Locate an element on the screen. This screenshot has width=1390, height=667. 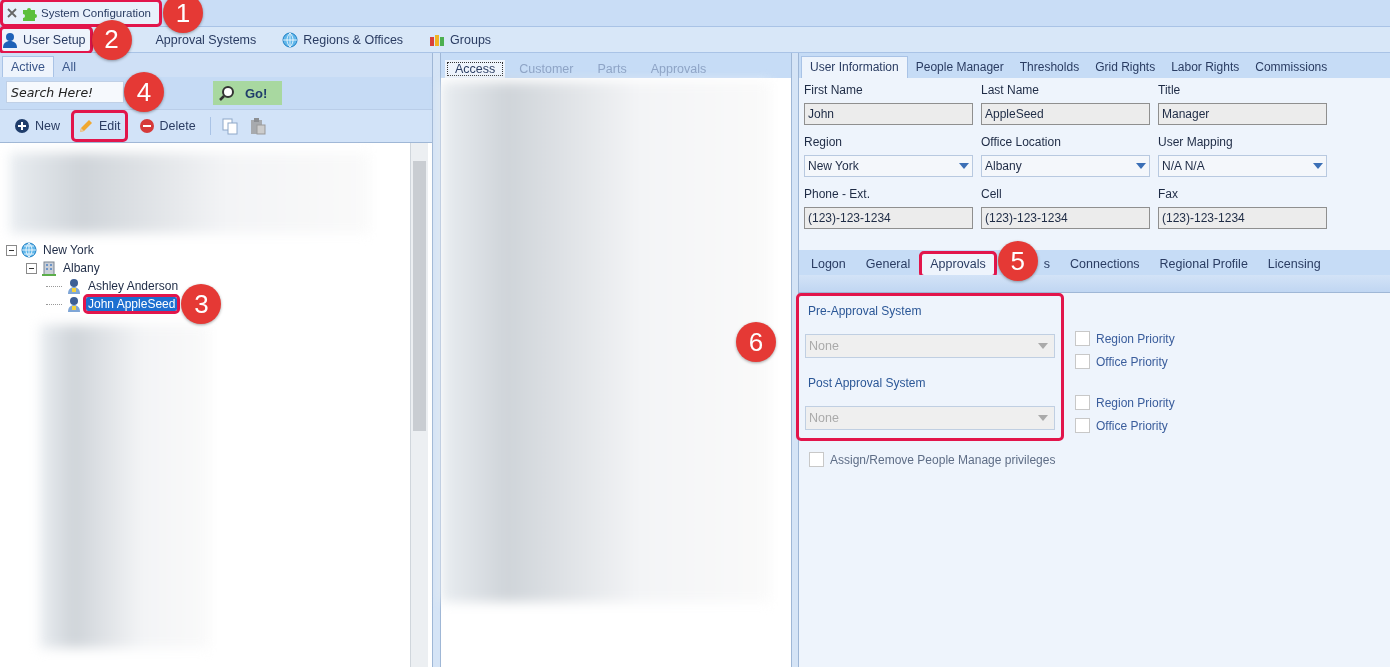
close-icon is located at coordinates (12, 13).